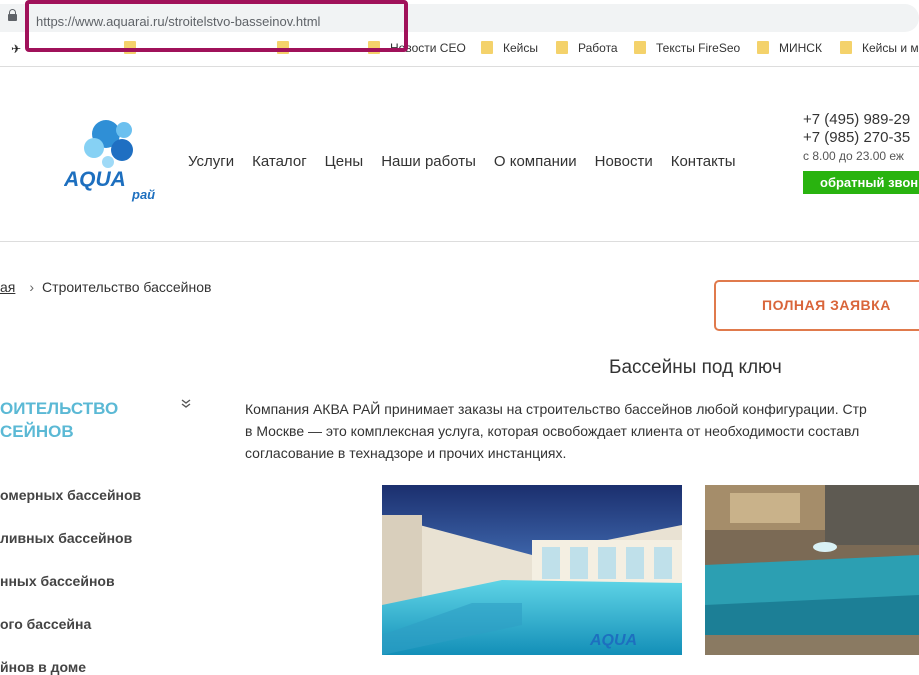 The image size is (919, 675). I want to click on full-request-button: ПОЛНАЯ ЗАЯВКА, so click(816, 305).